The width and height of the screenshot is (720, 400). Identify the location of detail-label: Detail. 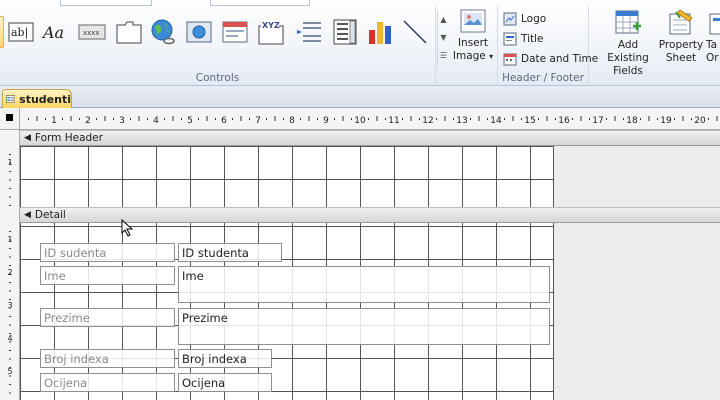
(50, 215).